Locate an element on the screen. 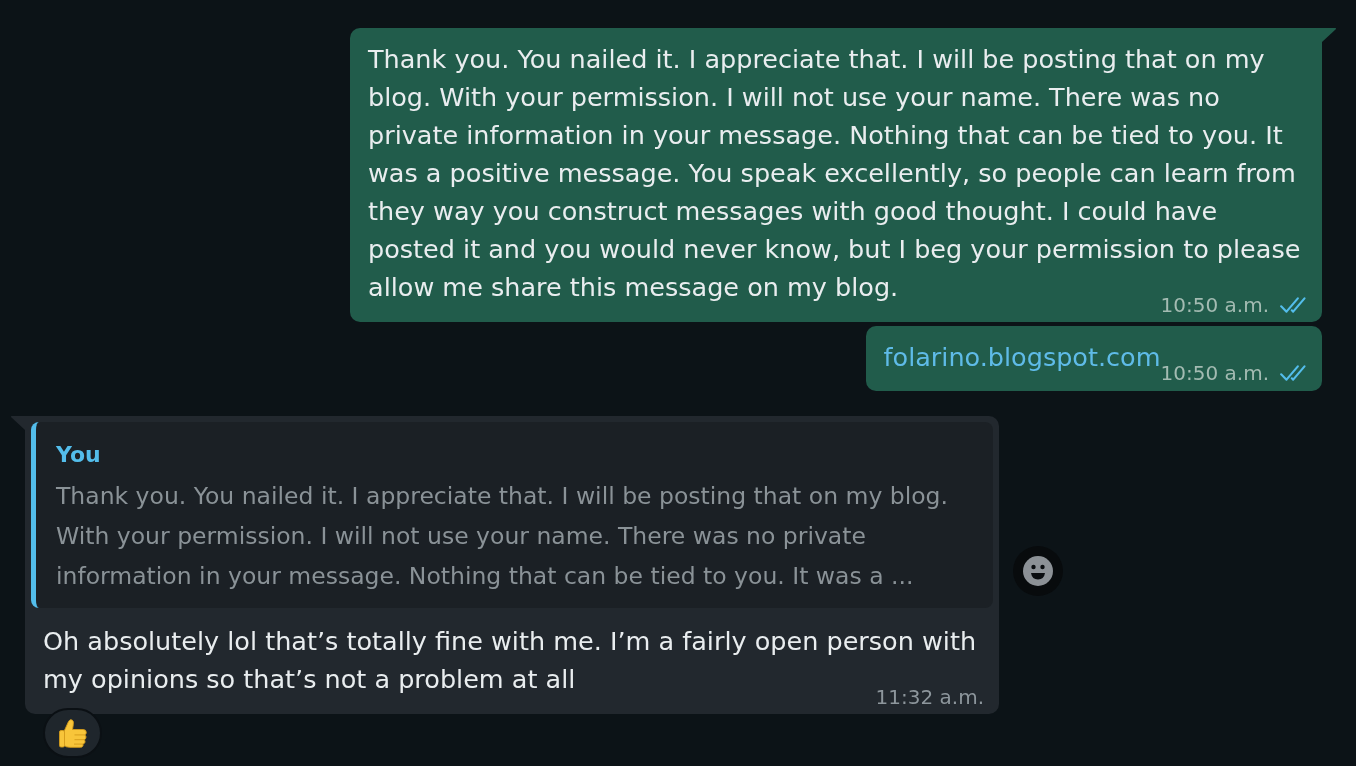 The image size is (1356, 766). message-time: 10:50 a.m. is located at coordinates (1214, 373).